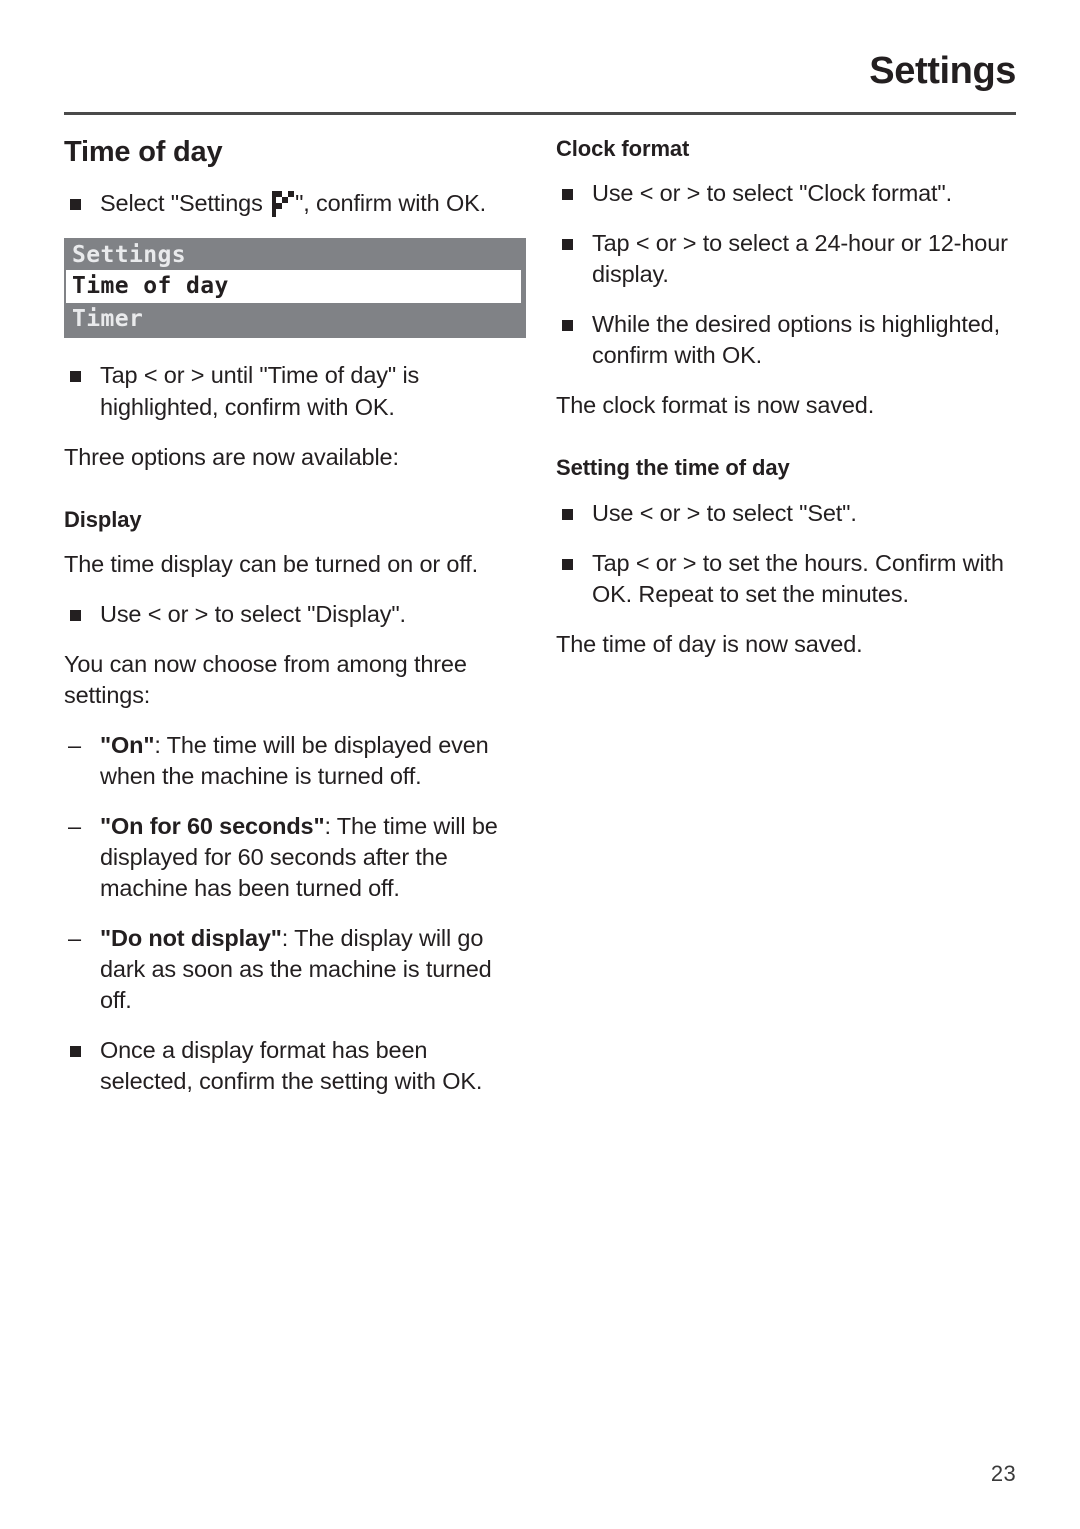  Describe the element at coordinates (540, 113) in the screenshot. I see `header-divider` at that location.